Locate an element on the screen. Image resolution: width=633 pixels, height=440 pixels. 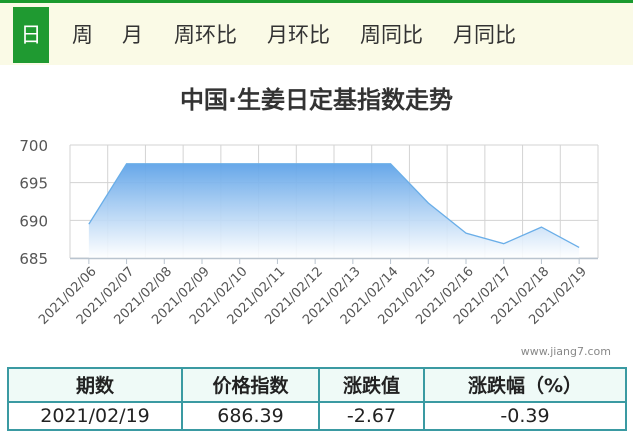
cell-price-index: 686.39 is located at coordinates (250, 416).